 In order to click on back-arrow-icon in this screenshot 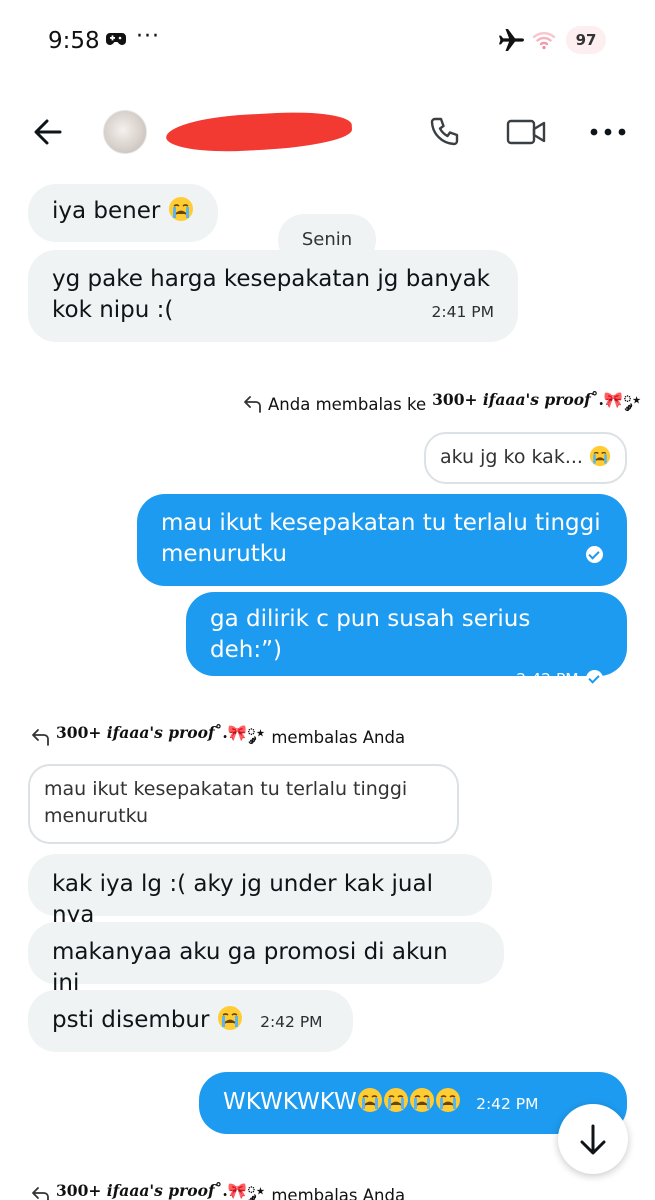, I will do `click(48, 132)`.